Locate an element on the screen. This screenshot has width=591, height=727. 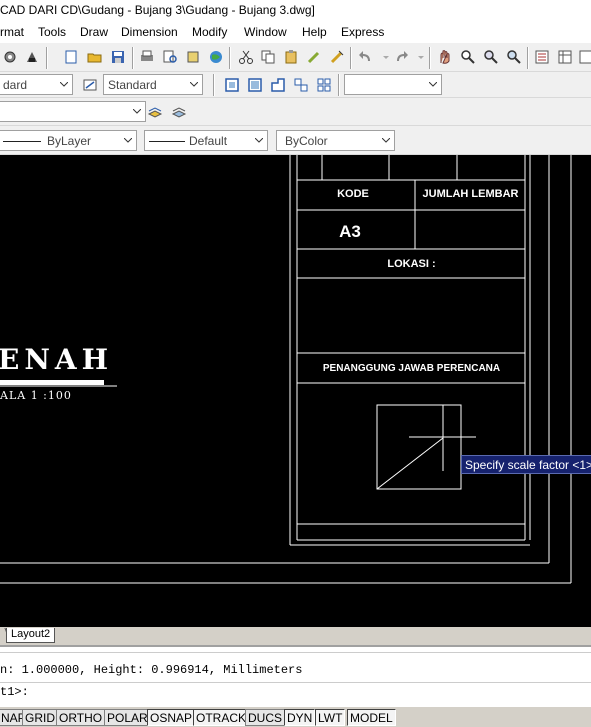
styles-toolbar: dard Standard is located at coordinates (295, 85).